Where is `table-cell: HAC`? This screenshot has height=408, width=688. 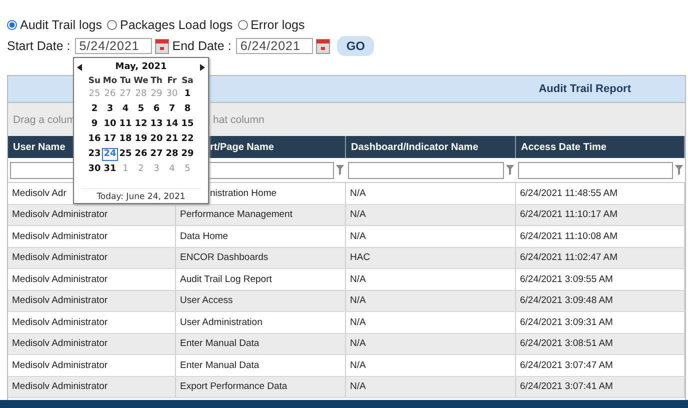 table-cell: HAC is located at coordinates (431, 258).